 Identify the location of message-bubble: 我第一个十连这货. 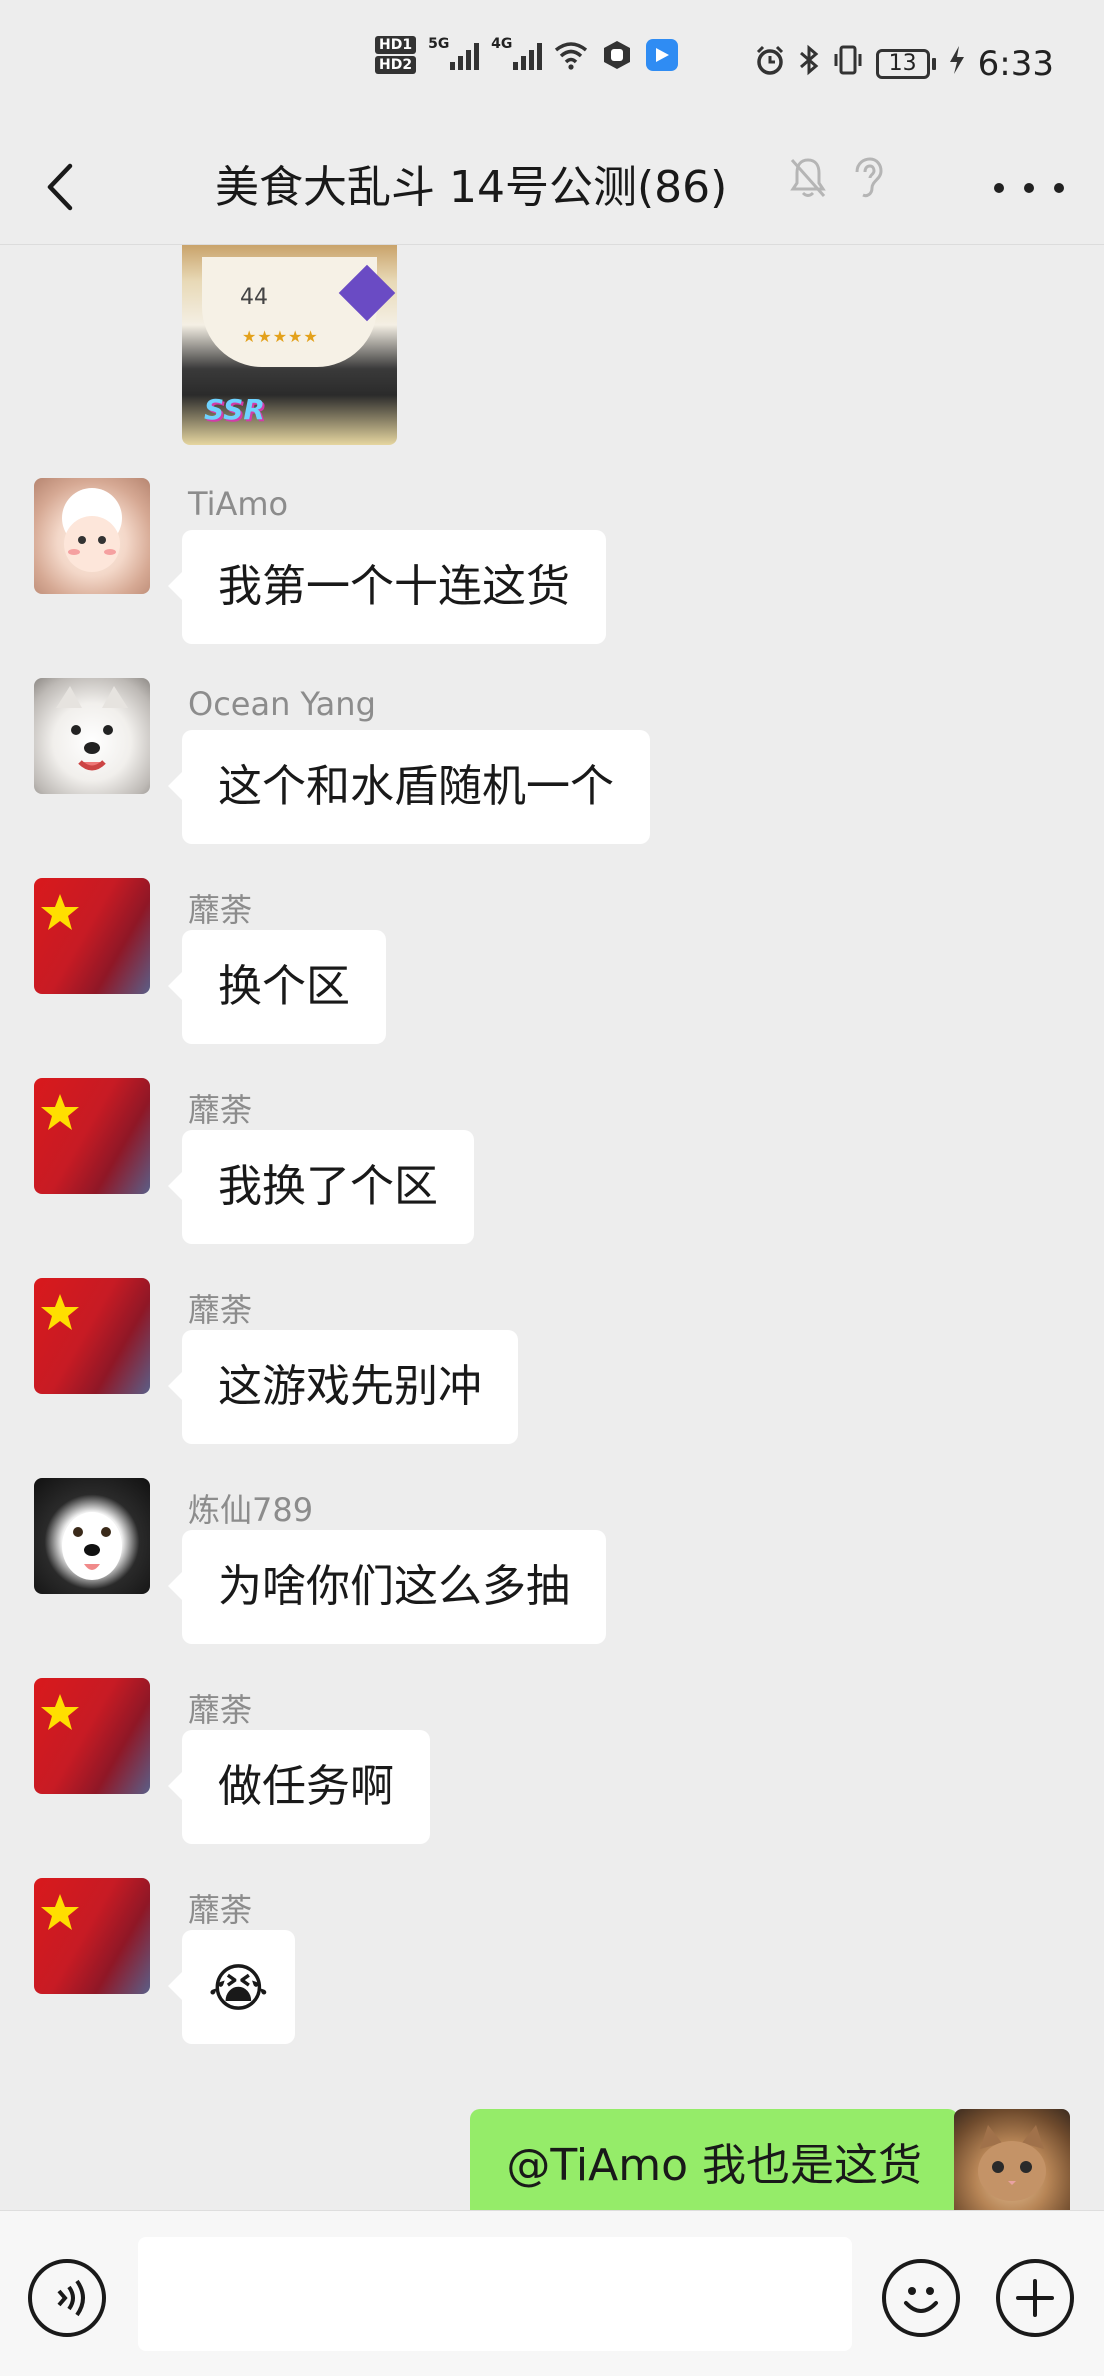
(387, 587).